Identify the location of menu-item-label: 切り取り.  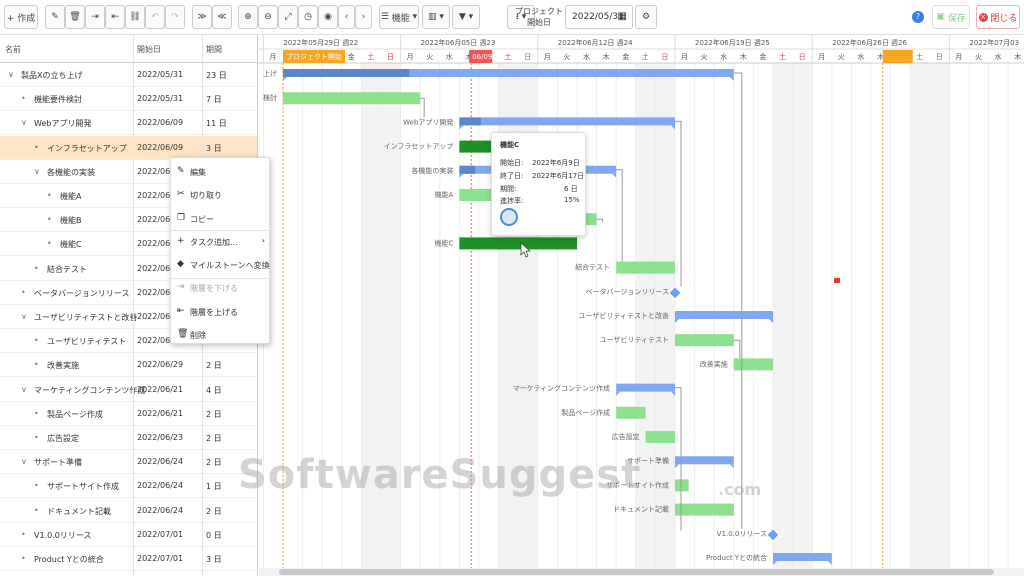
(206, 196).